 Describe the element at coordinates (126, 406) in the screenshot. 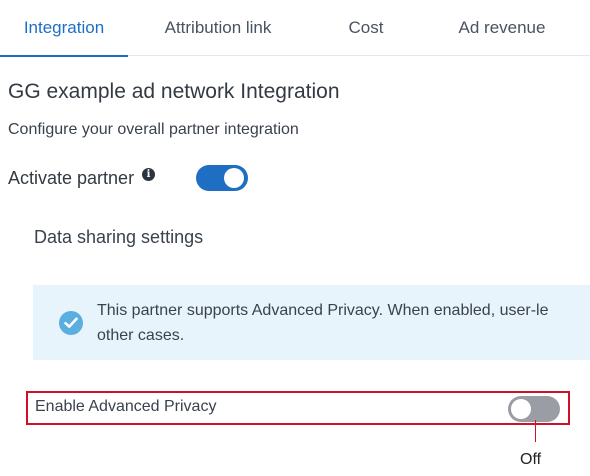

I see `enable-advanced-privacy-label: Enable Advanced Privacy` at that location.